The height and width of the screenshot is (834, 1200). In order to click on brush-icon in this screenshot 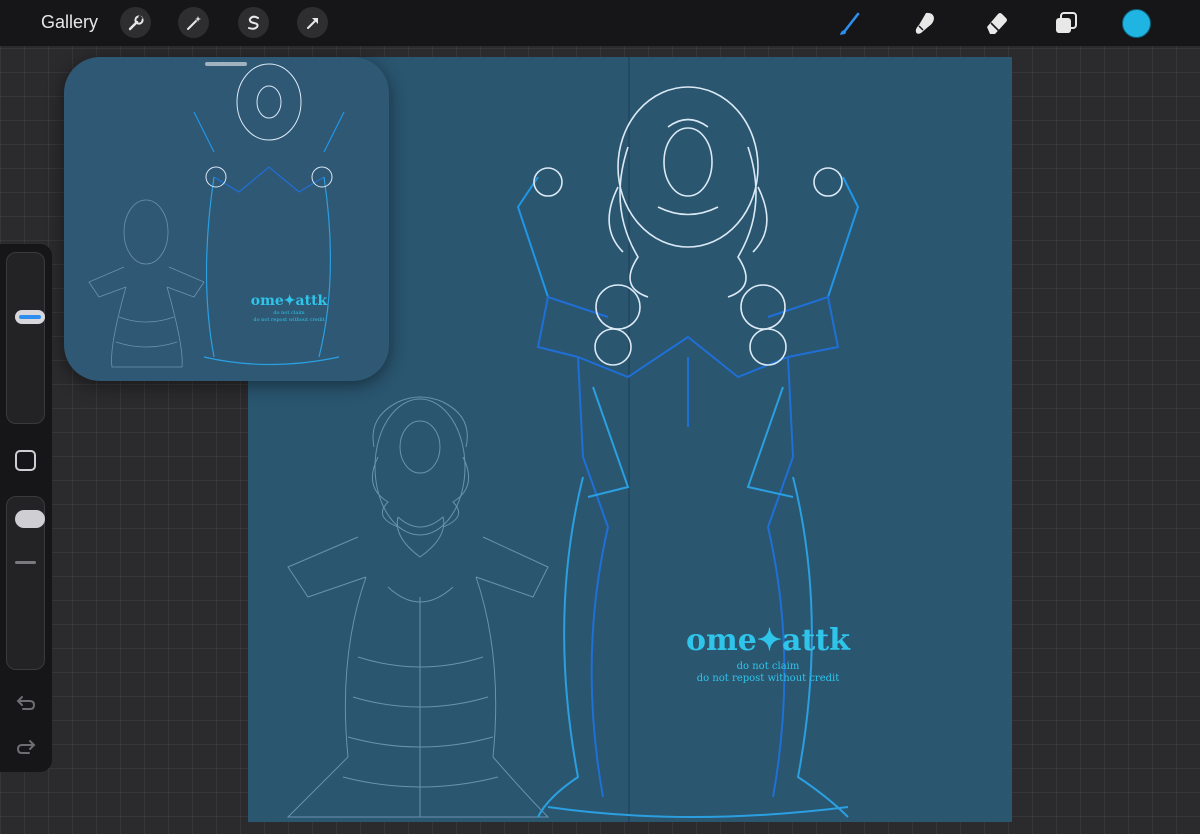, I will do `click(850, 23)`.